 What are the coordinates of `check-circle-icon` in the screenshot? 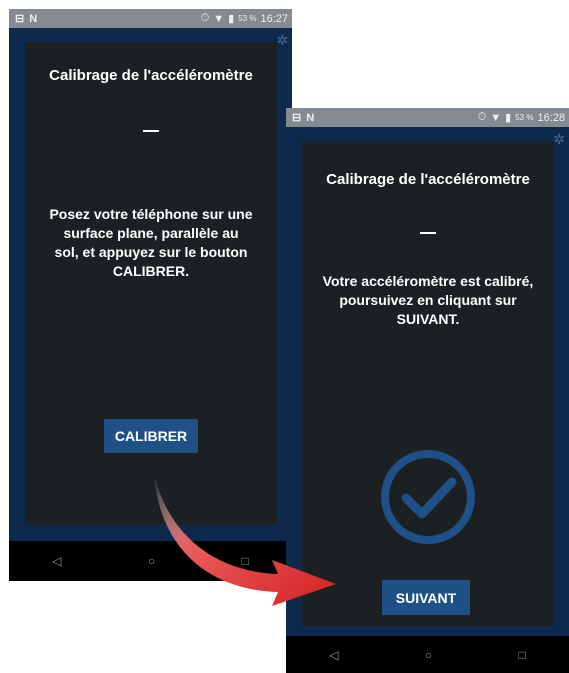 It's located at (428, 497).